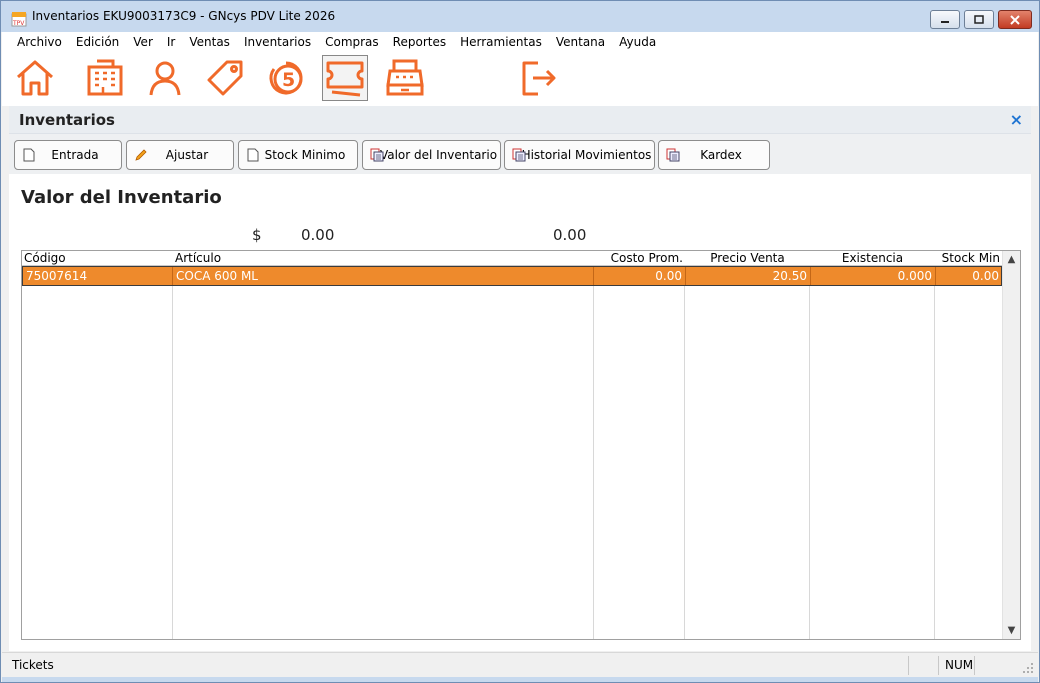 This screenshot has width=1040, height=683. What do you see at coordinates (431, 155) in the screenshot?
I see `valor-inventario-button: Valor del Inventario` at bounding box center [431, 155].